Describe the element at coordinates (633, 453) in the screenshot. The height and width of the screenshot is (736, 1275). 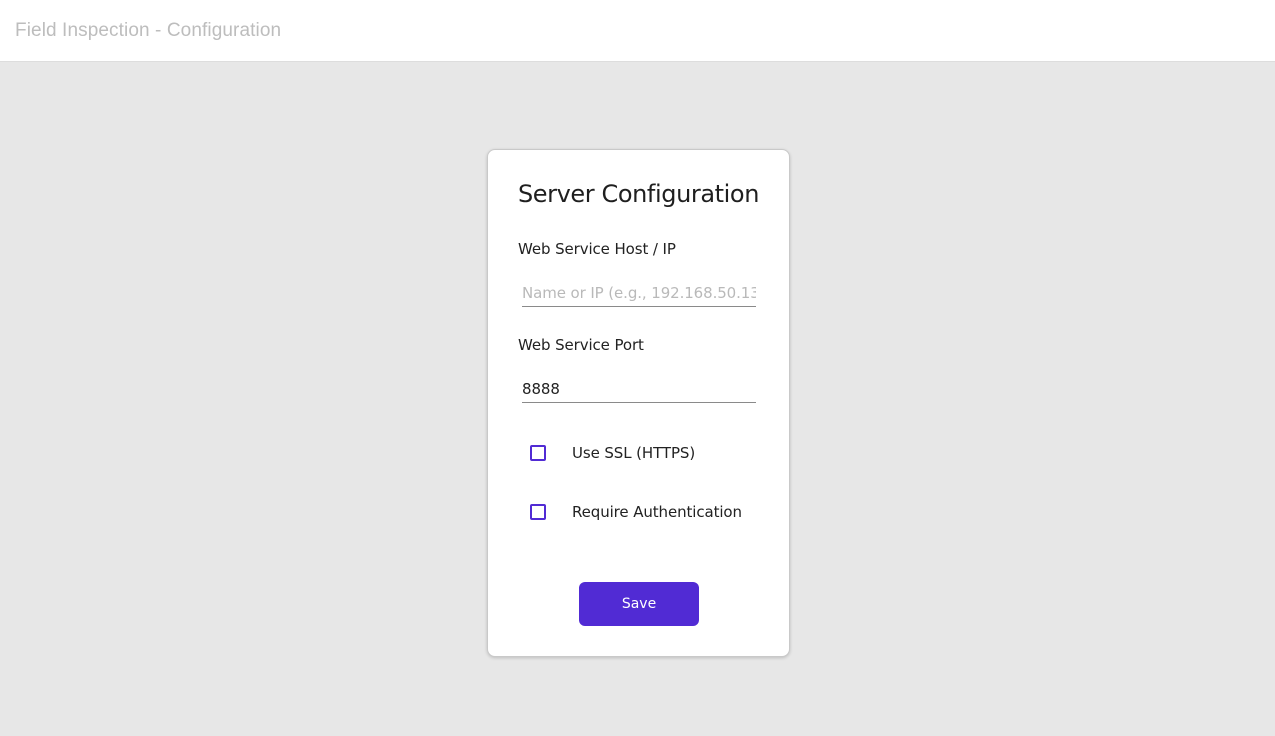
I see `use-ssl-label: Use SSL (HTTPS)` at that location.